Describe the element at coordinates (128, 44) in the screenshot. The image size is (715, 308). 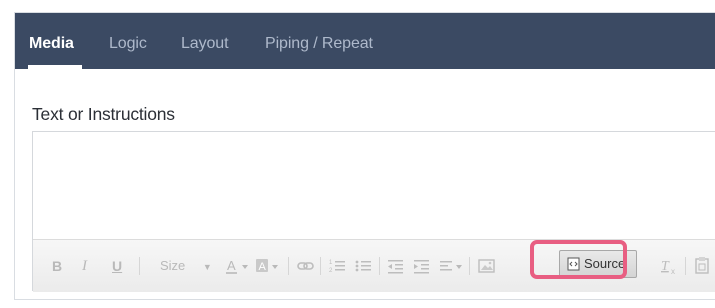
I see `tab-logic: Logic` at that location.